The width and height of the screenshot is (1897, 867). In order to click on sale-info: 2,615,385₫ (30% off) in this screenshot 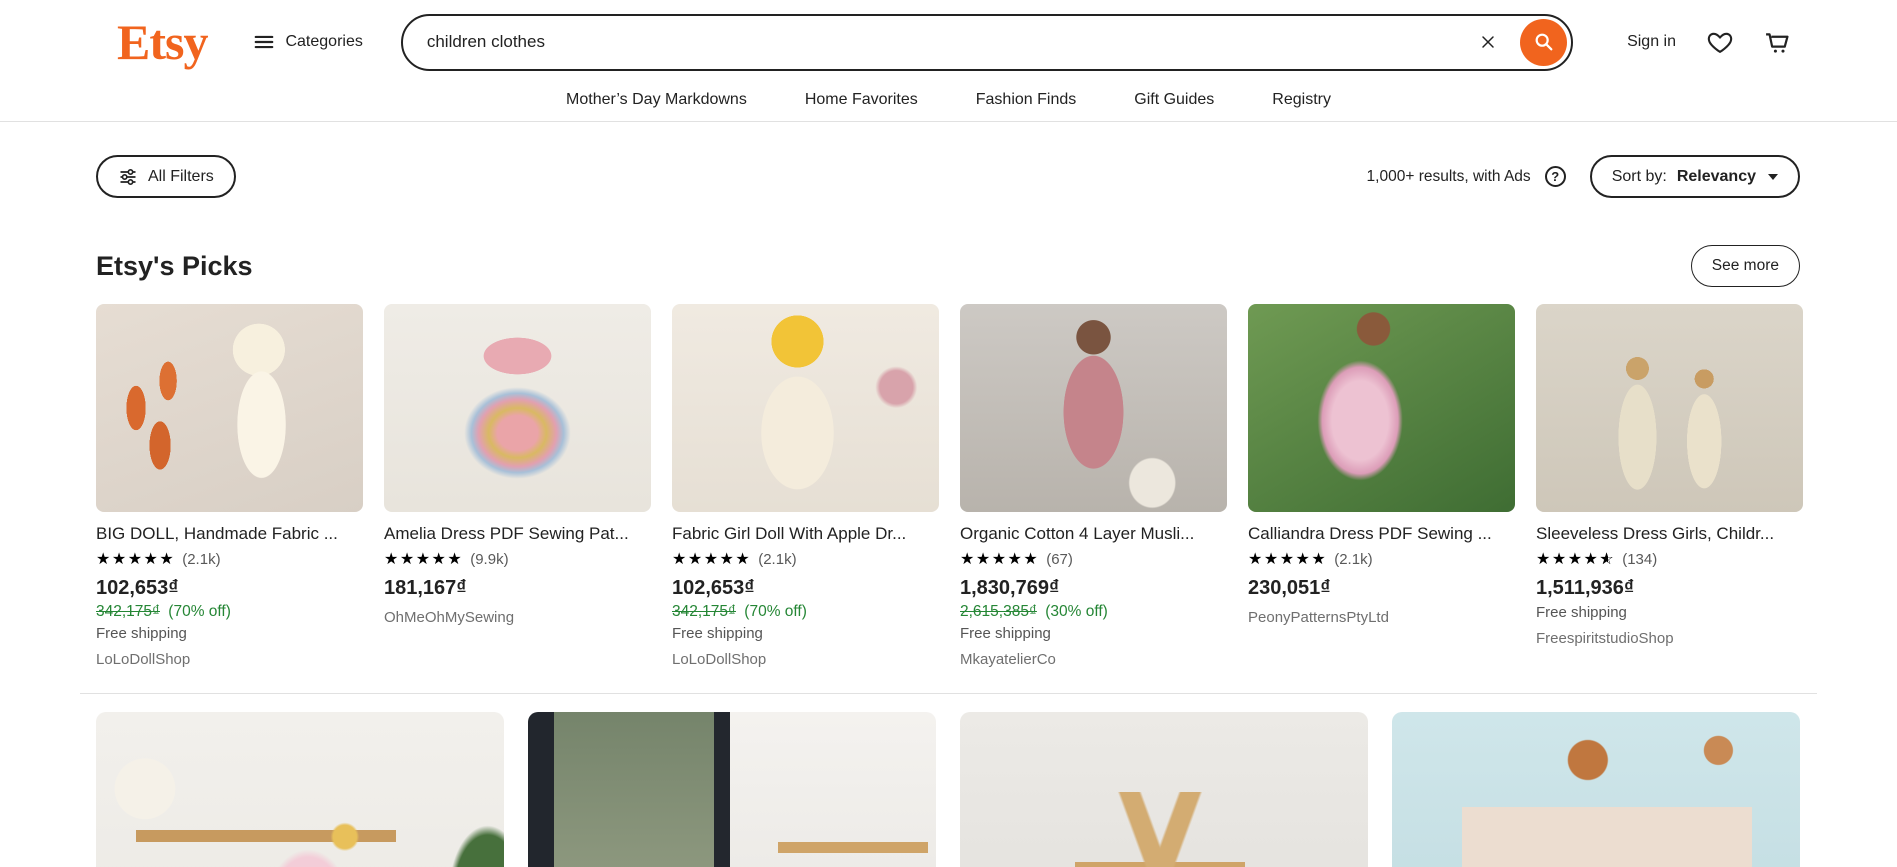, I will do `click(1093, 612)`.